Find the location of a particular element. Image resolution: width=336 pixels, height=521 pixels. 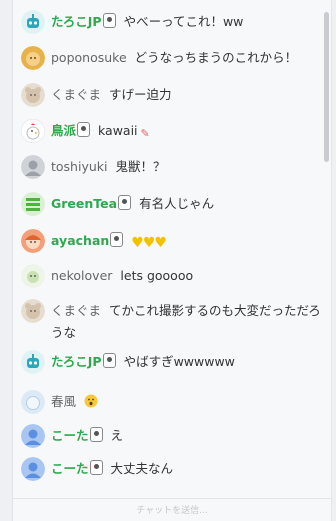

girl-avatar-icon is located at coordinates (33, 241).